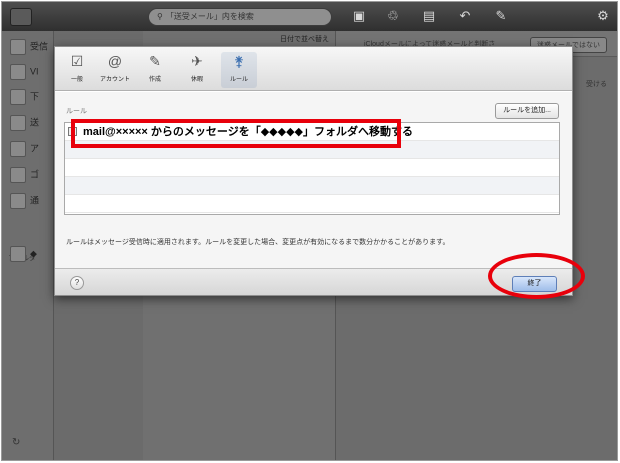 This screenshot has height=463, width=620. I want to click on send-icon, so click(18, 123).